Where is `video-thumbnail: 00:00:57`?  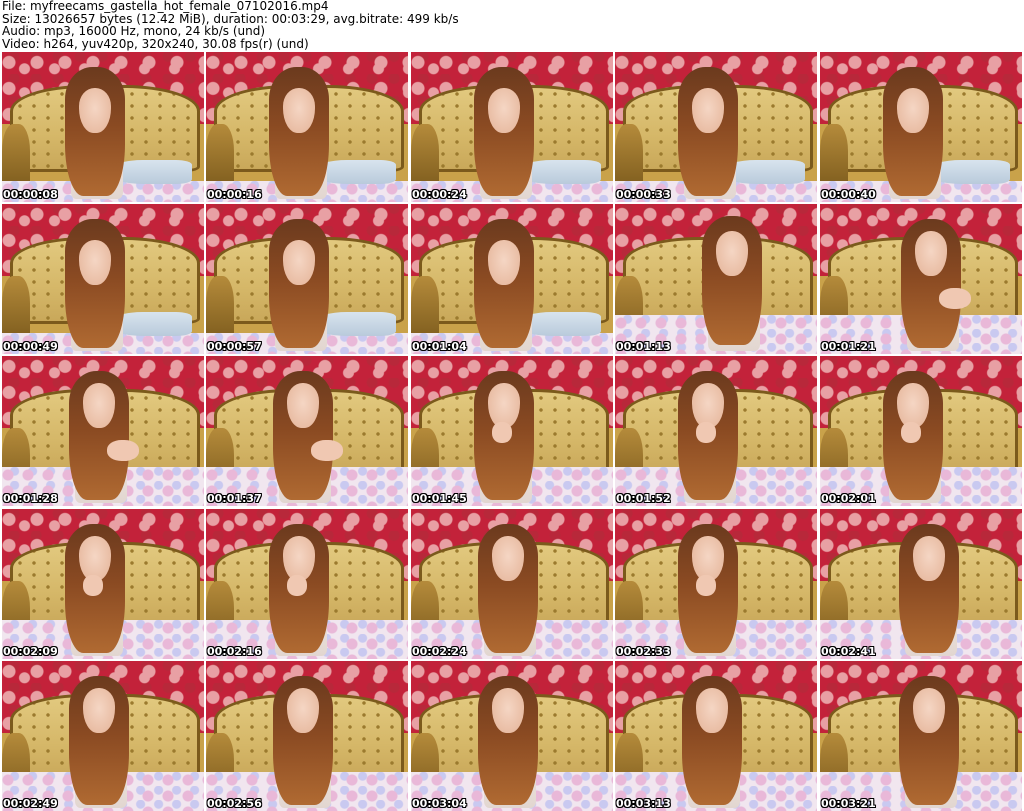 video-thumbnail: 00:00:57 is located at coordinates (307, 279).